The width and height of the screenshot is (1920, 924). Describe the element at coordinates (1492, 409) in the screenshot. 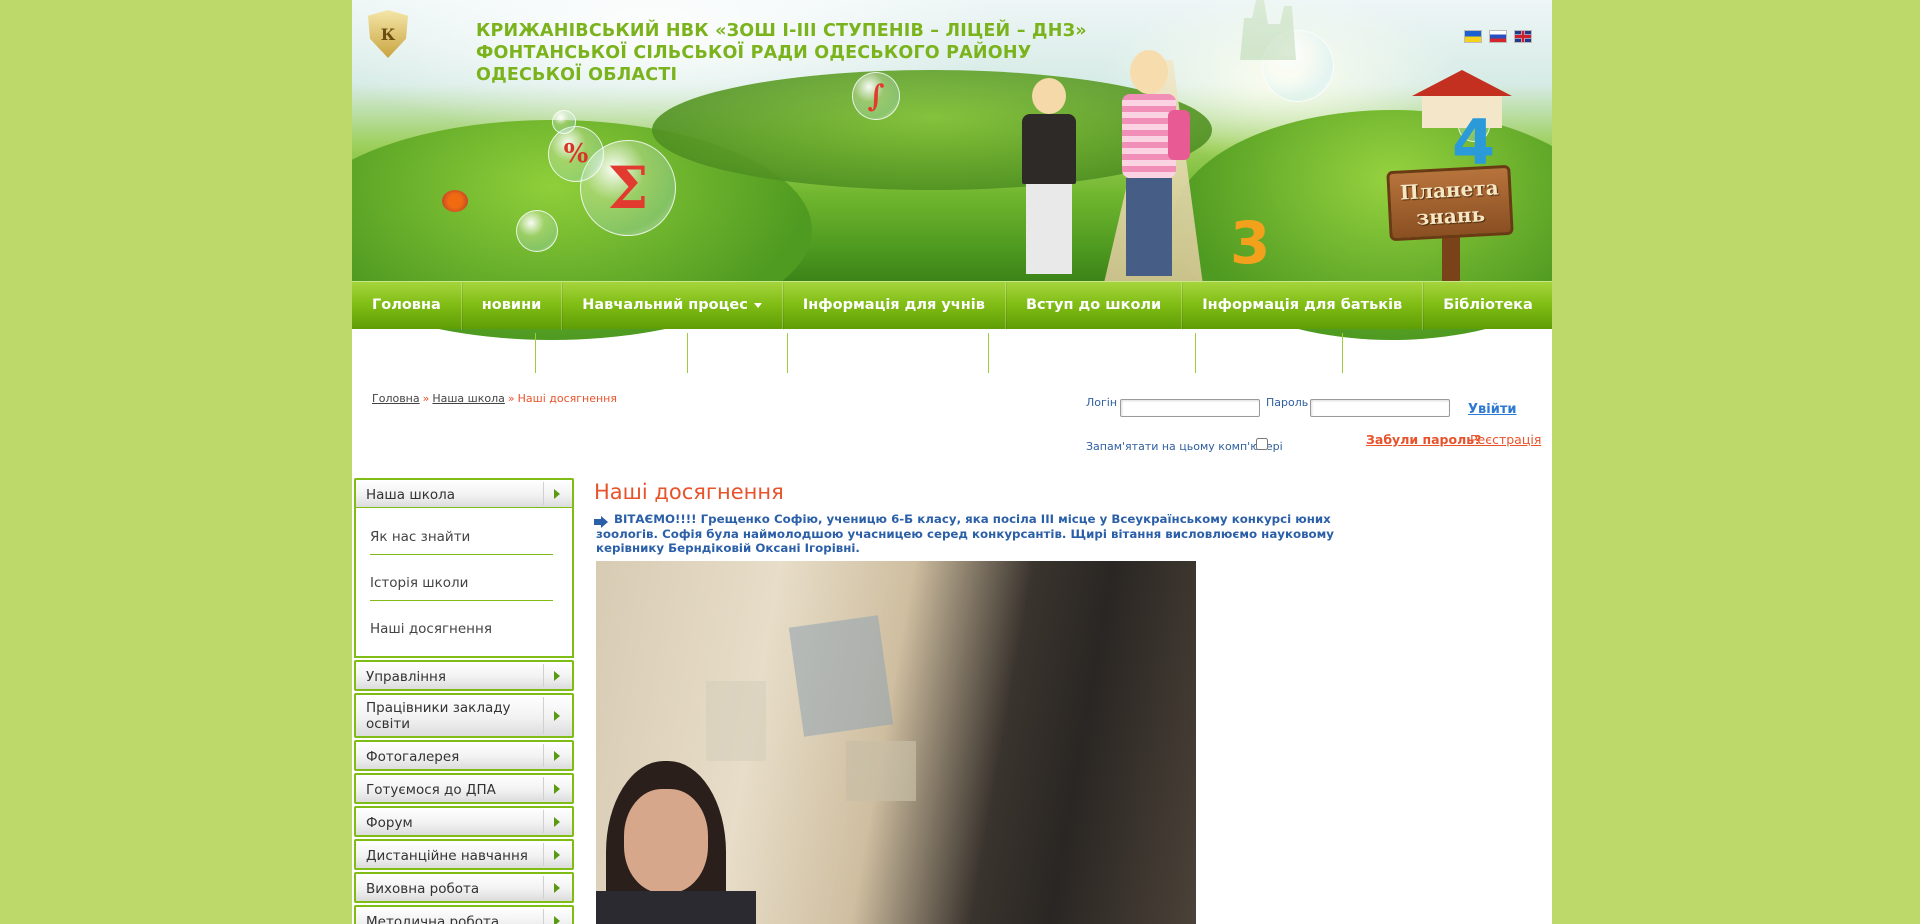

I see `login-button: Увійти` at that location.